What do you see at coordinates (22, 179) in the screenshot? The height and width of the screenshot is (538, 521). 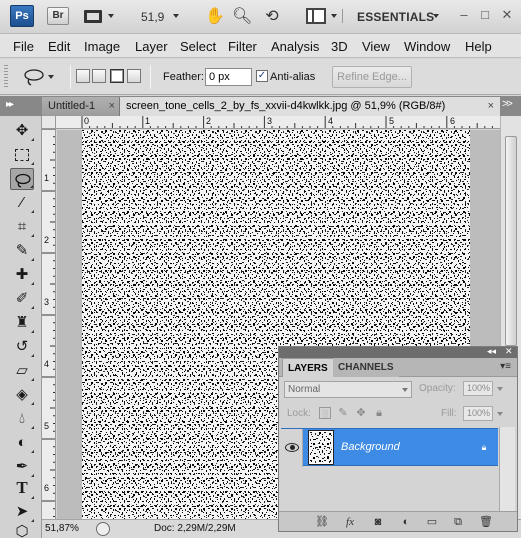 I see `lasso-tool-icon` at bounding box center [22, 179].